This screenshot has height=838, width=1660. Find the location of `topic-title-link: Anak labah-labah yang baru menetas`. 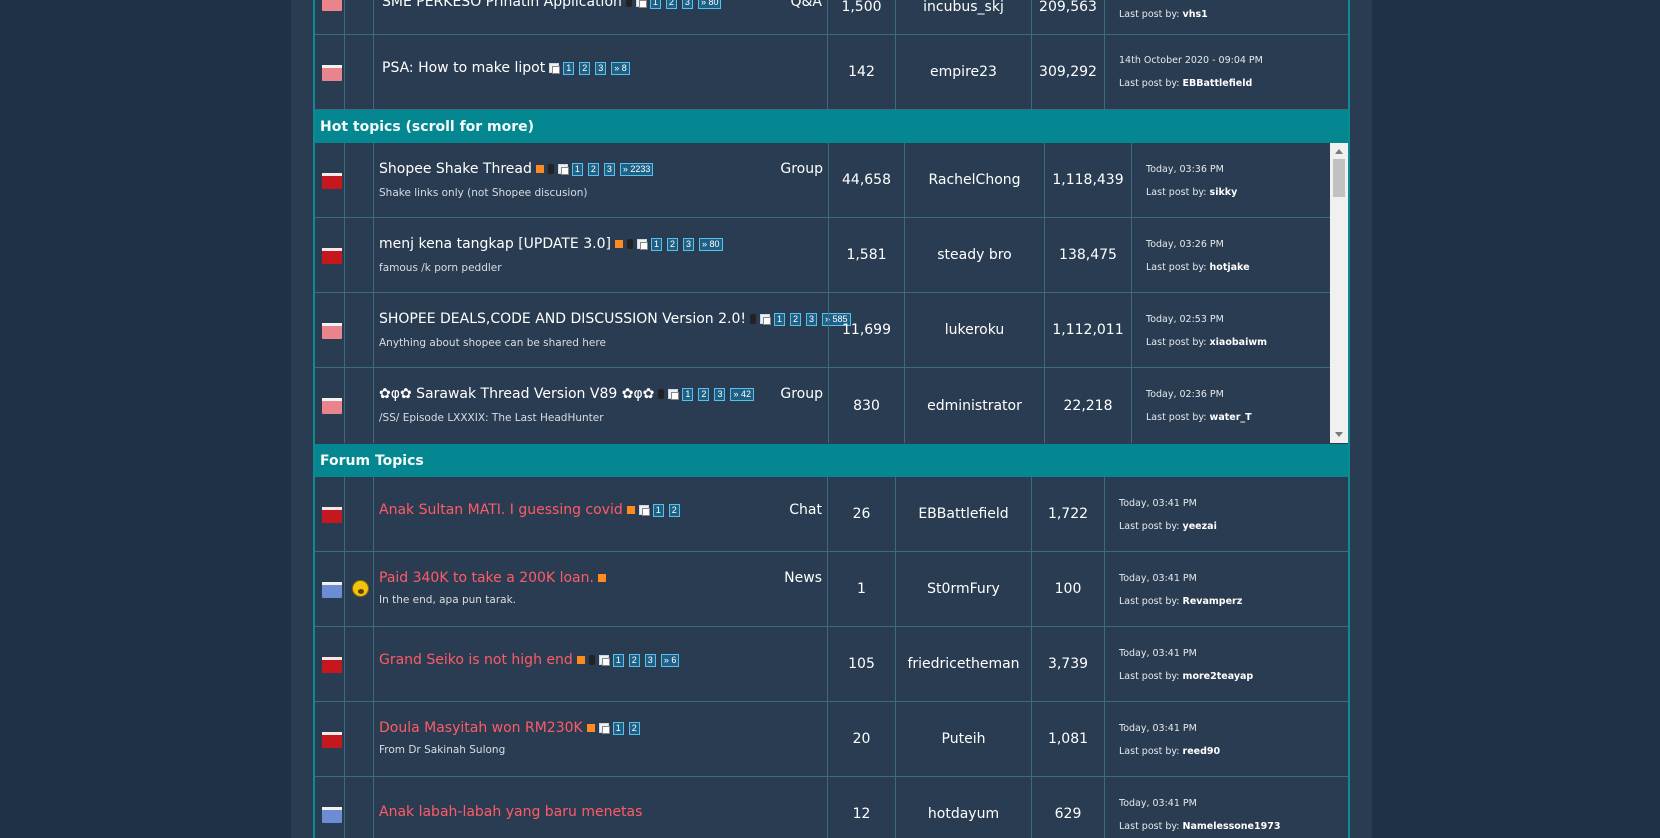

topic-title-link: Anak labah-labah yang baru menetas is located at coordinates (510, 812).